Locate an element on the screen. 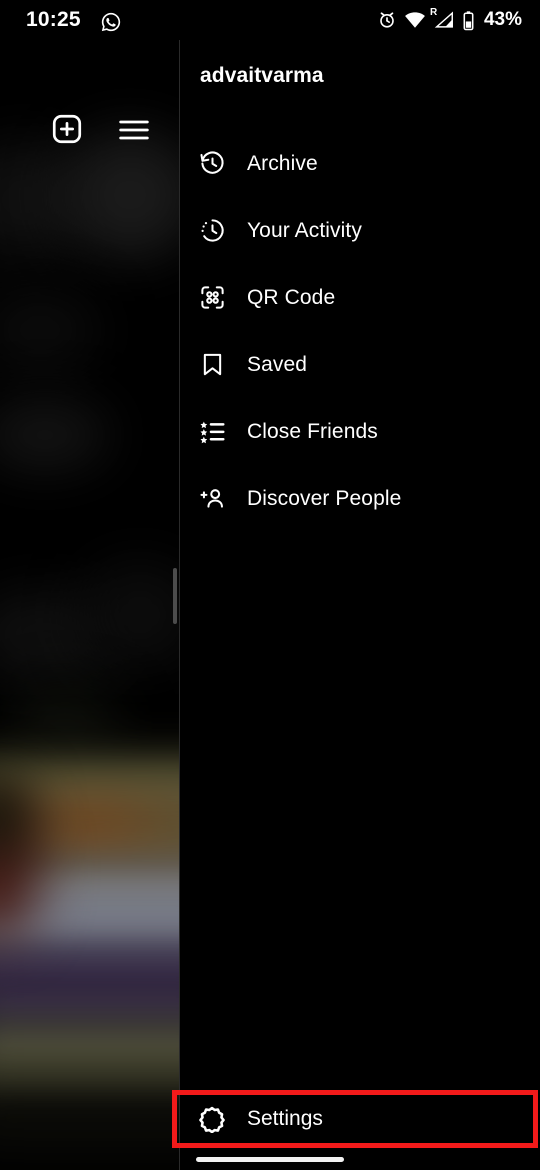 The height and width of the screenshot is (1170, 540). hamburger-menu-icon is located at coordinates (134, 130).